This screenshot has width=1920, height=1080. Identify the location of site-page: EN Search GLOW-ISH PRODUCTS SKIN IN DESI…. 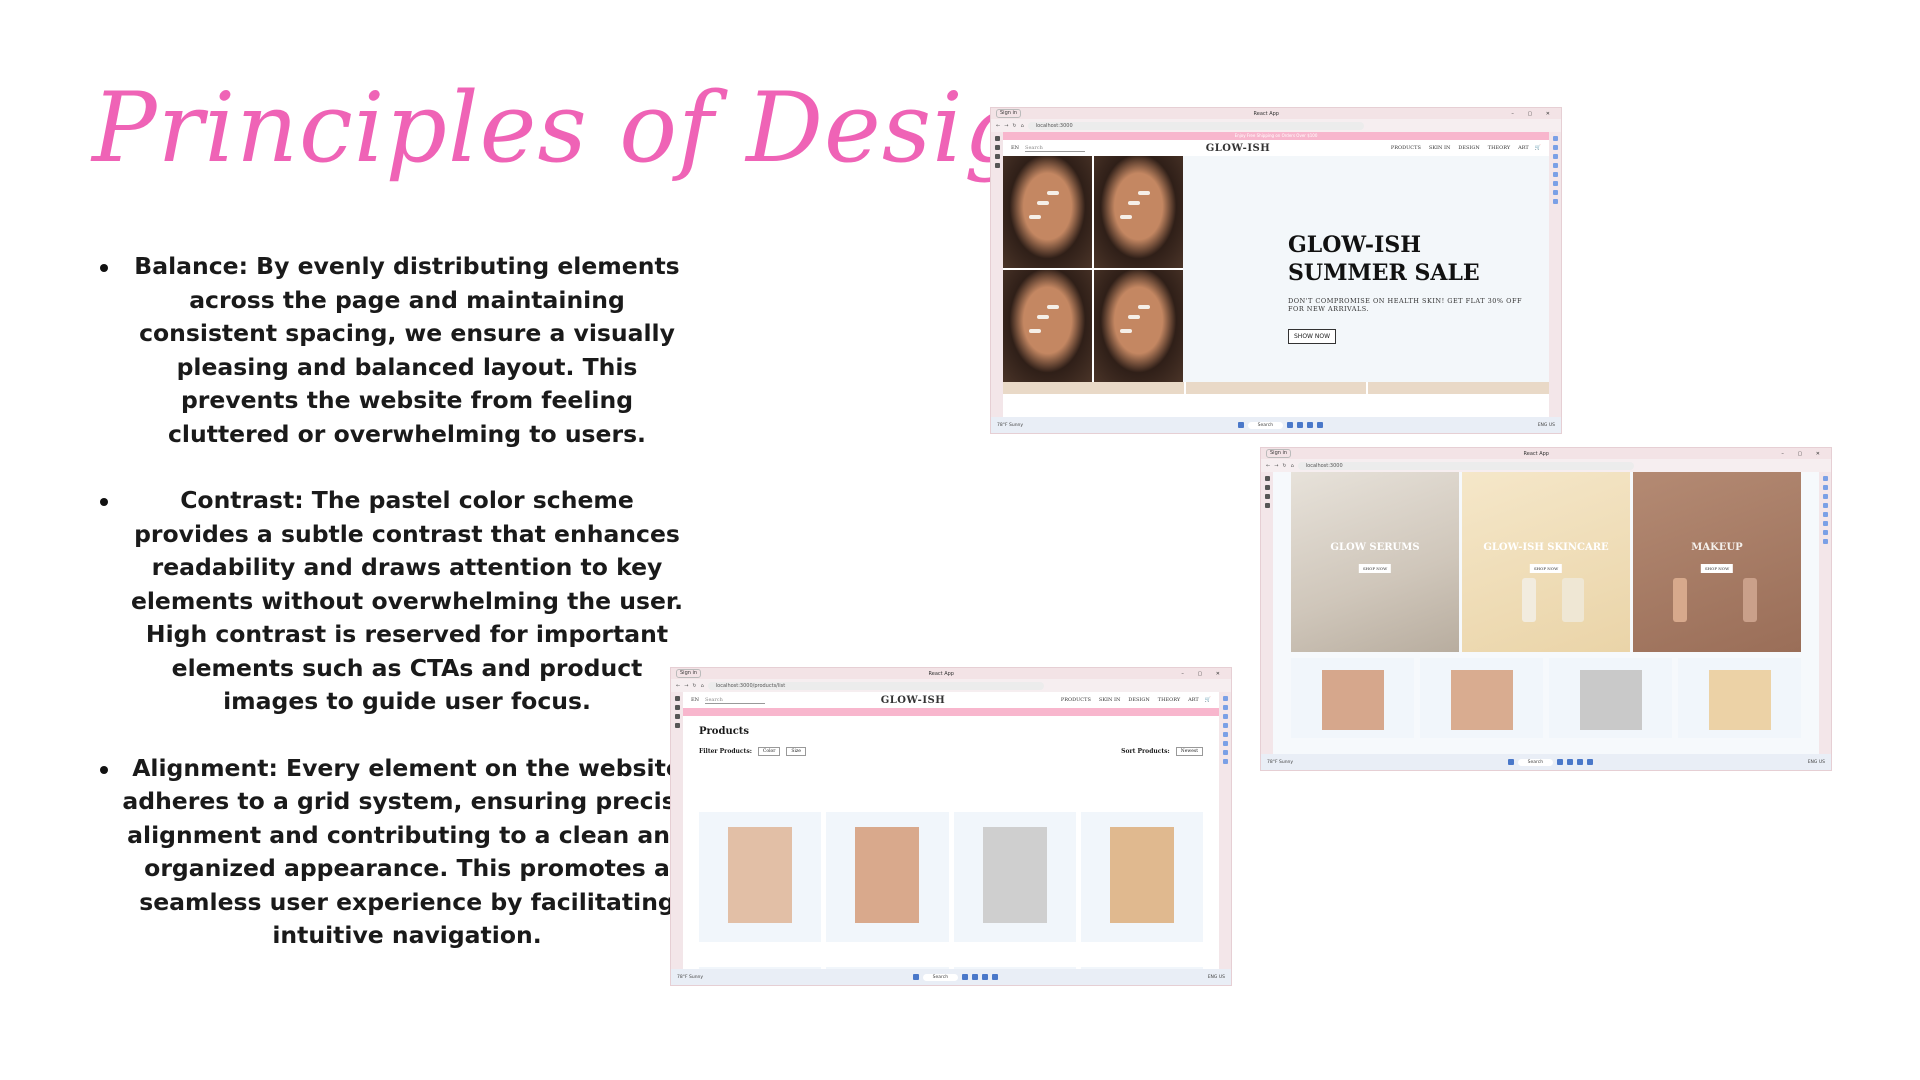
(951, 830).